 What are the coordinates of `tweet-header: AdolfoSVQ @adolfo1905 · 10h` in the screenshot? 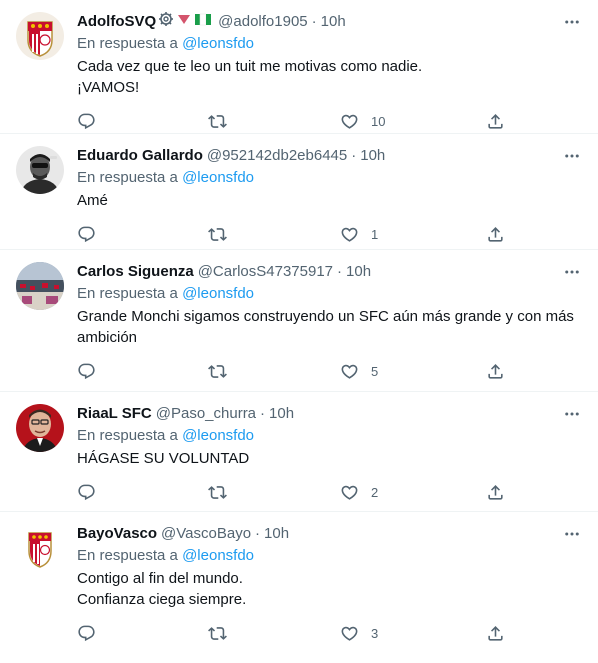 It's located at (329, 22).